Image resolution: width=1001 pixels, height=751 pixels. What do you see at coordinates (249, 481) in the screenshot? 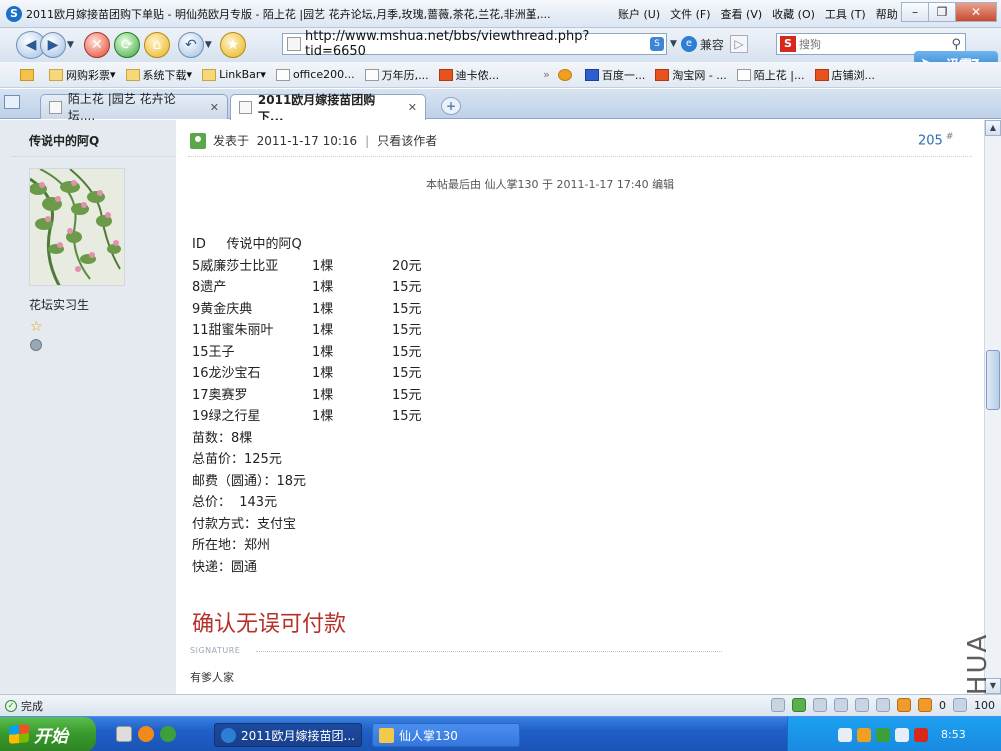
I see `summary-line: 邮费（圆通）：18元` at bounding box center [249, 481].